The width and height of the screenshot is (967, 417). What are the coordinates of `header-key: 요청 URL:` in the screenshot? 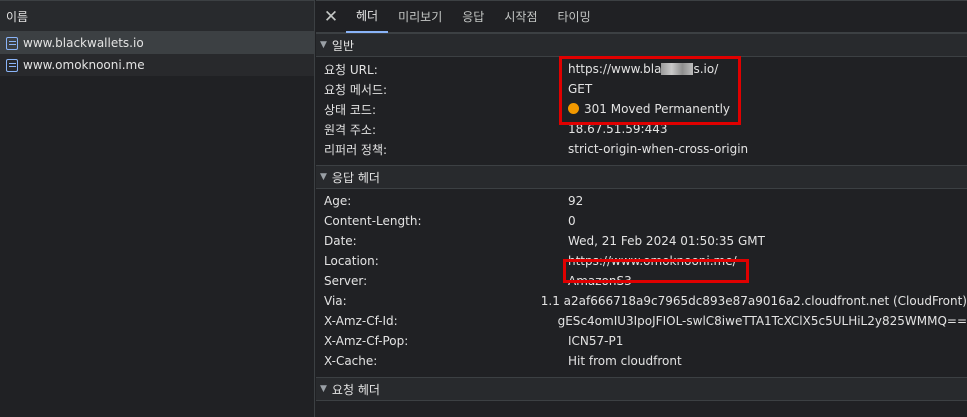 It's located at (351, 69).